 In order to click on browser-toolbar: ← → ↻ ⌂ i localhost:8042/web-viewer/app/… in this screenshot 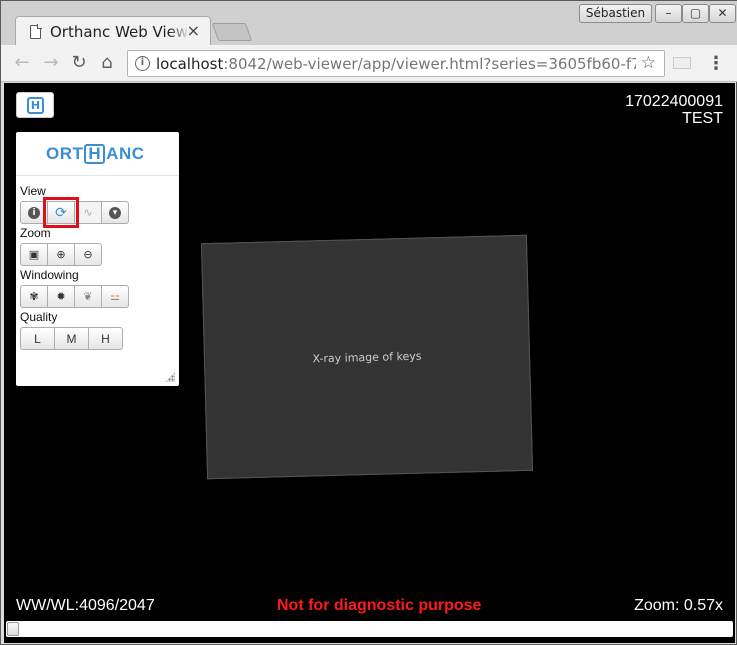, I will do `click(369, 63)`.